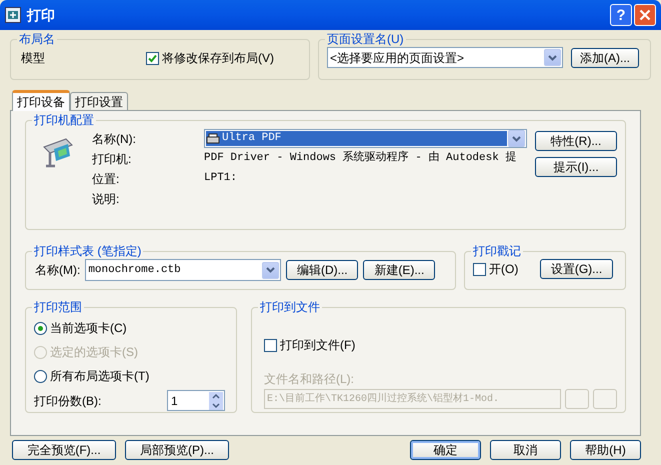  I want to click on field-label: 名称(M):, so click(57, 270).